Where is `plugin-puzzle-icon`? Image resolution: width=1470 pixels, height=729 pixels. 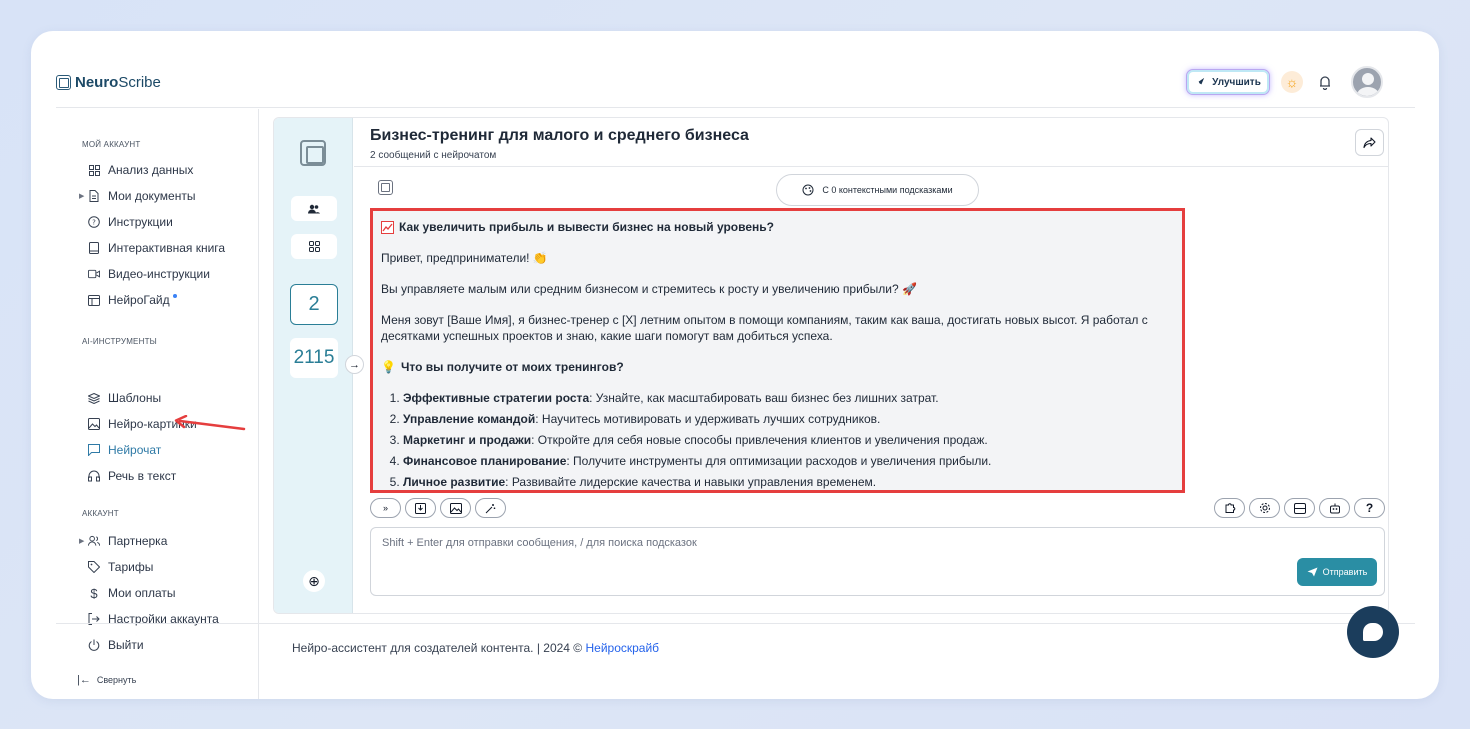
plugin-puzzle-icon is located at coordinates (1229, 508).